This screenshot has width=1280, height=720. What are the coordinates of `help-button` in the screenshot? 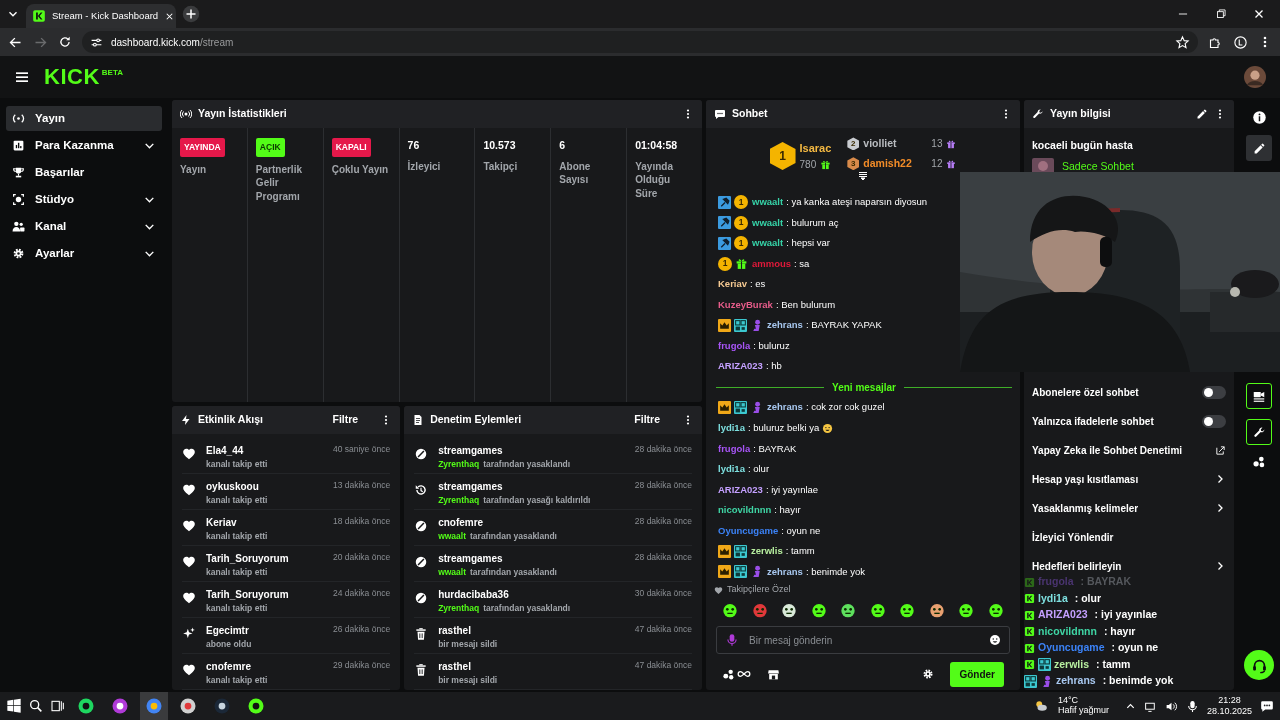 It's located at (1259, 665).